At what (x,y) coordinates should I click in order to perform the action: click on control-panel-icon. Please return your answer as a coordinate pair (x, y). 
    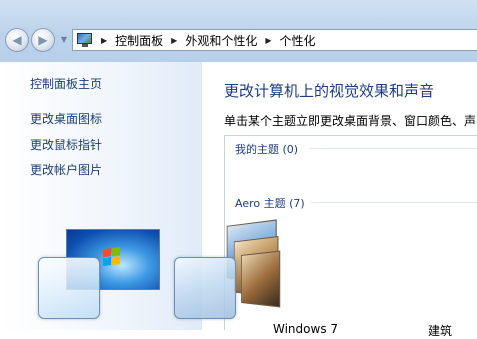
    Looking at the image, I should click on (85, 40).